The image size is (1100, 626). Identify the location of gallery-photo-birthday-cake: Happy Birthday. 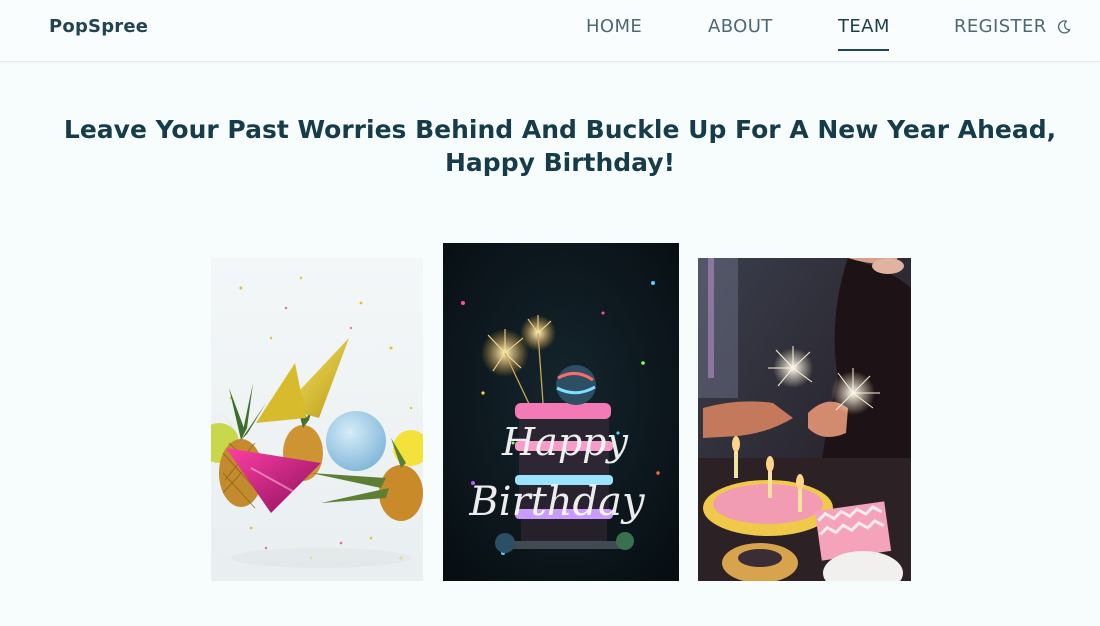
(561, 412).